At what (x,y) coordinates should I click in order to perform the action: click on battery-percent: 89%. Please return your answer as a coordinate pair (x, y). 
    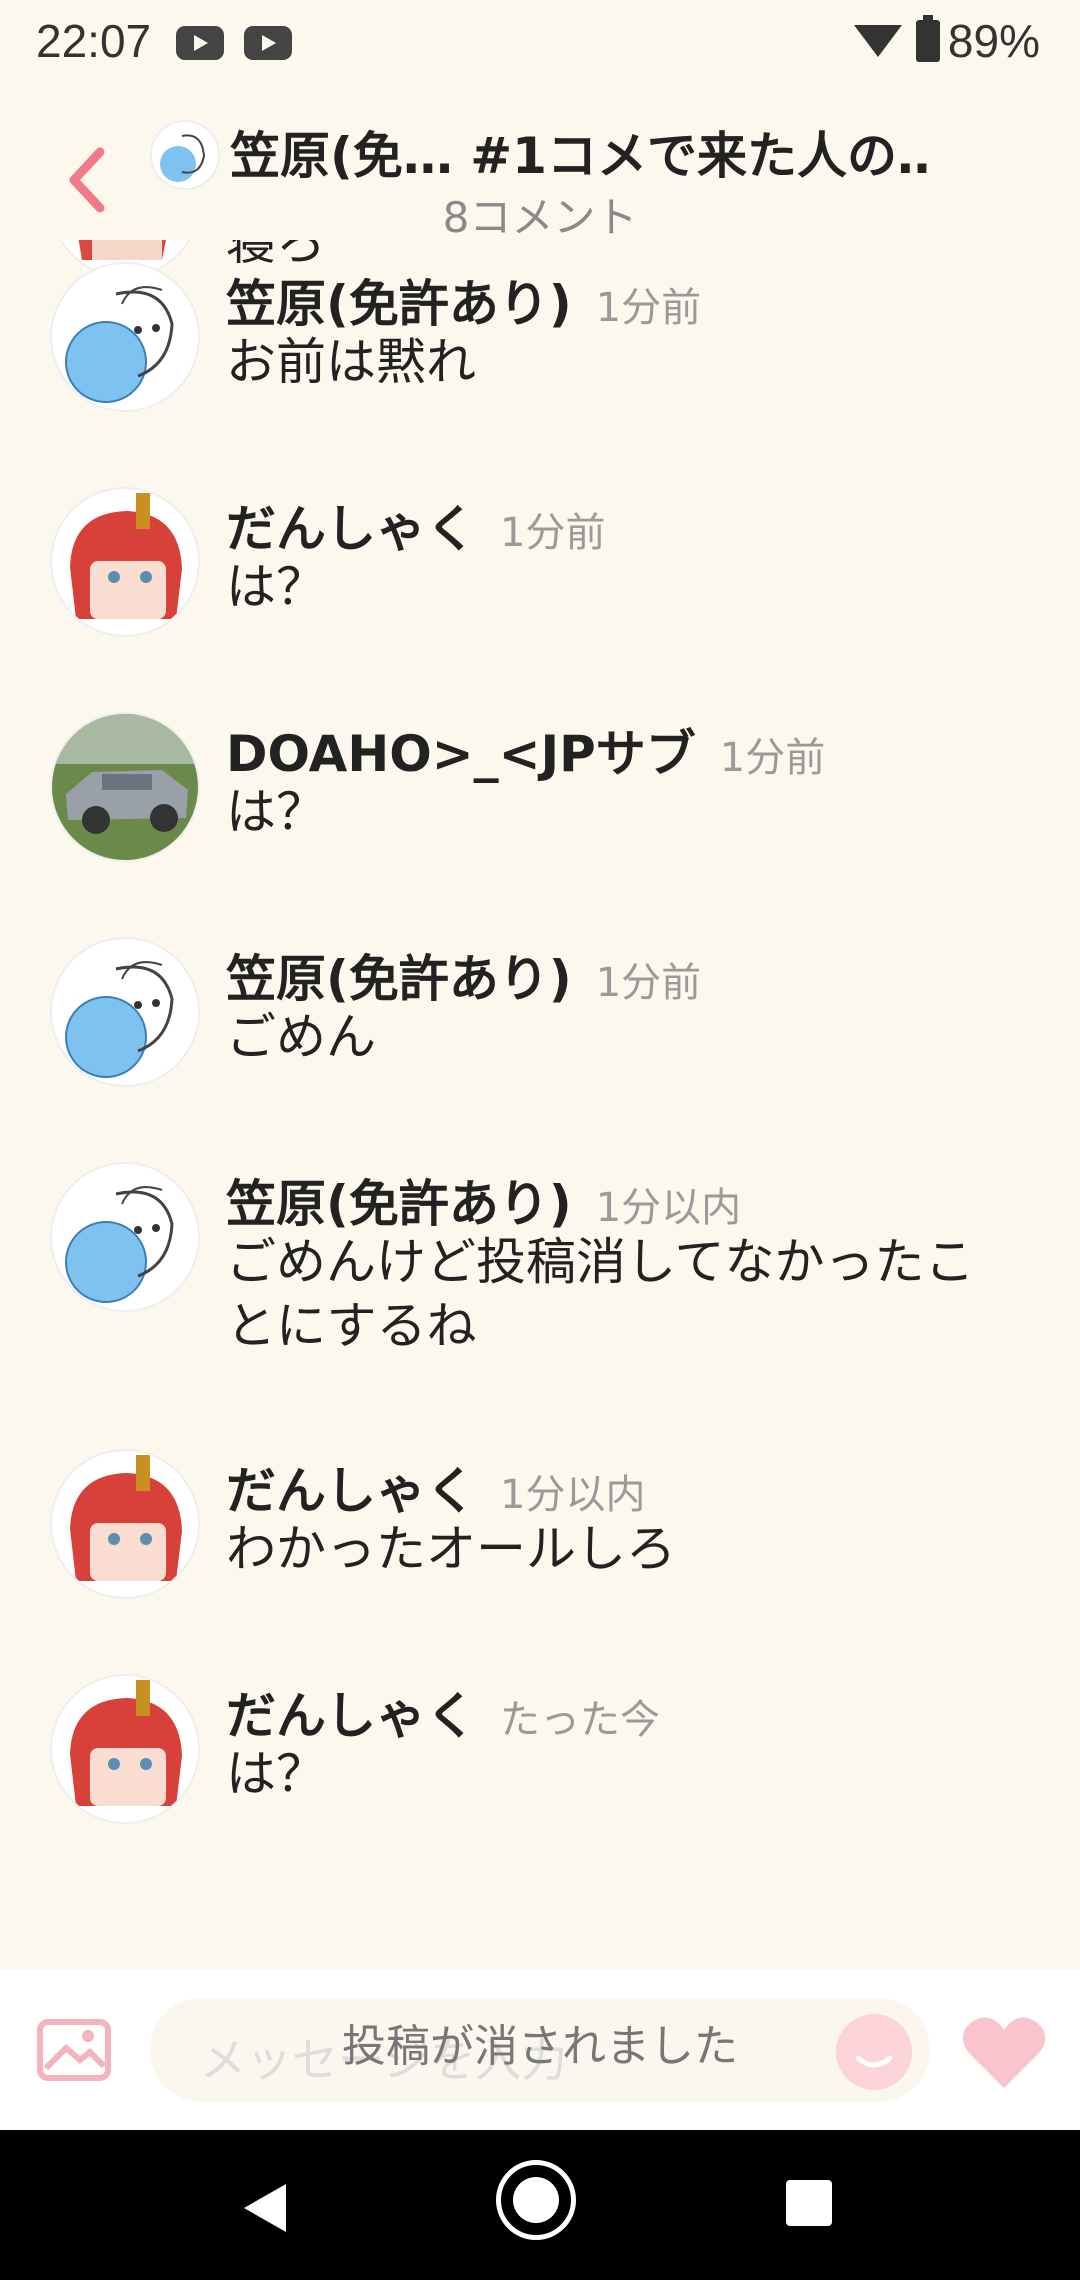
    Looking at the image, I should click on (993, 41).